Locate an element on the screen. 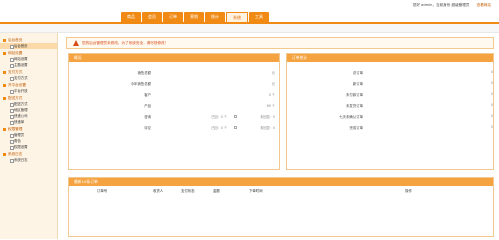  nav-tab-system: 系统 is located at coordinates (237, 17).